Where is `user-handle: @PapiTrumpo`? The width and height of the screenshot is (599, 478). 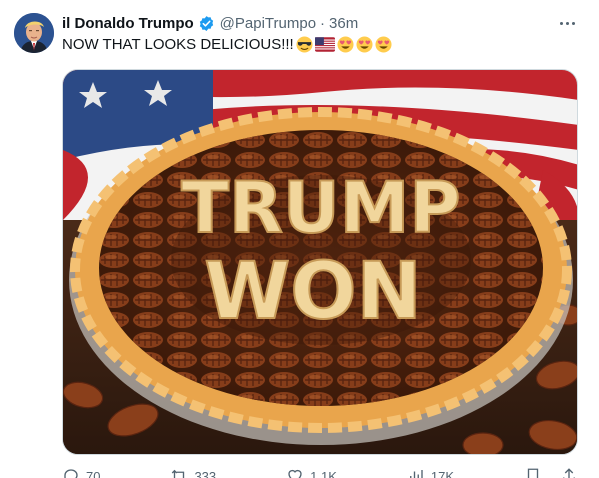 user-handle: @PapiTrumpo is located at coordinates (268, 23).